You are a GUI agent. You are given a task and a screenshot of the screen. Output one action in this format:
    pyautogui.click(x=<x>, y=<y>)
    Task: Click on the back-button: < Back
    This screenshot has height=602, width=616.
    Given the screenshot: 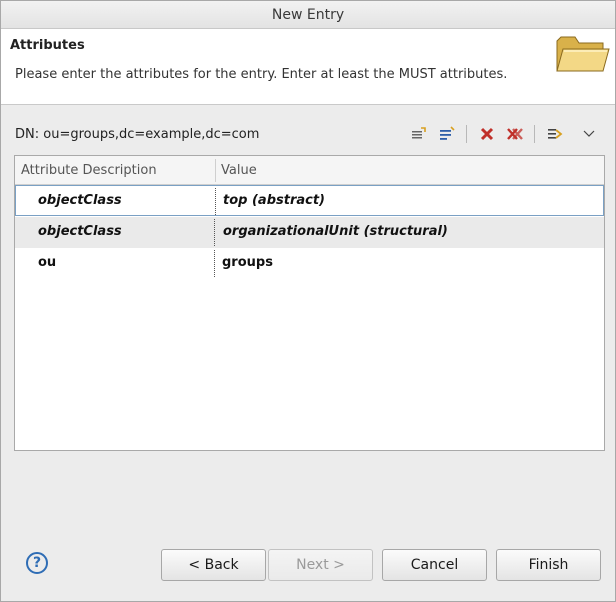 What is the action you would take?
    pyautogui.click(x=213, y=565)
    